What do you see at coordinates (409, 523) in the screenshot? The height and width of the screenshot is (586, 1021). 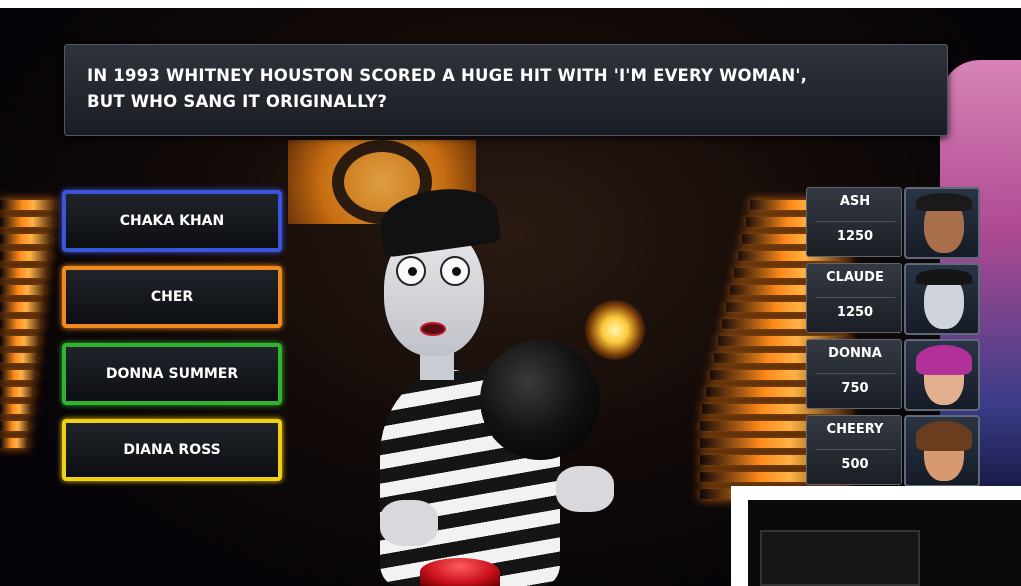 I see `mime-left-glove` at bounding box center [409, 523].